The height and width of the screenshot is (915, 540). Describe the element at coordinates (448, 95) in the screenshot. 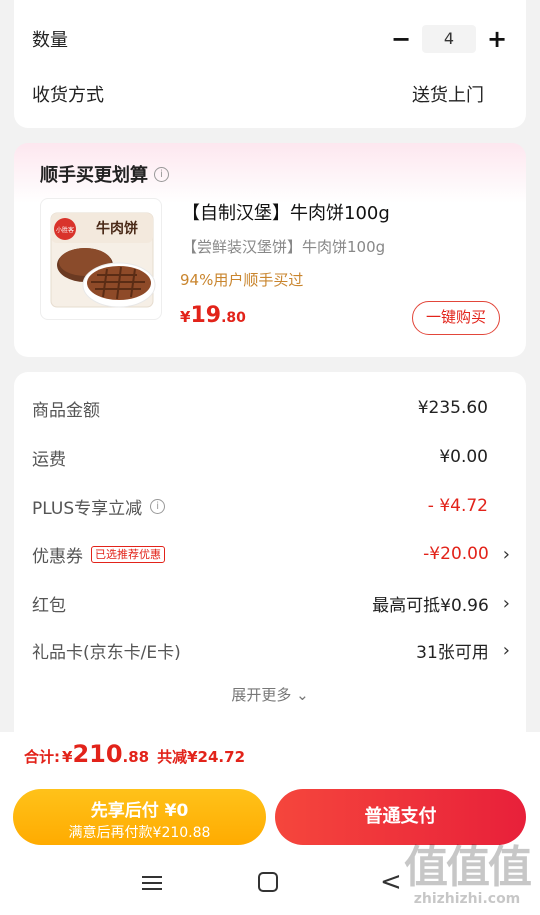

I see `delivery-value: 送货上门` at that location.